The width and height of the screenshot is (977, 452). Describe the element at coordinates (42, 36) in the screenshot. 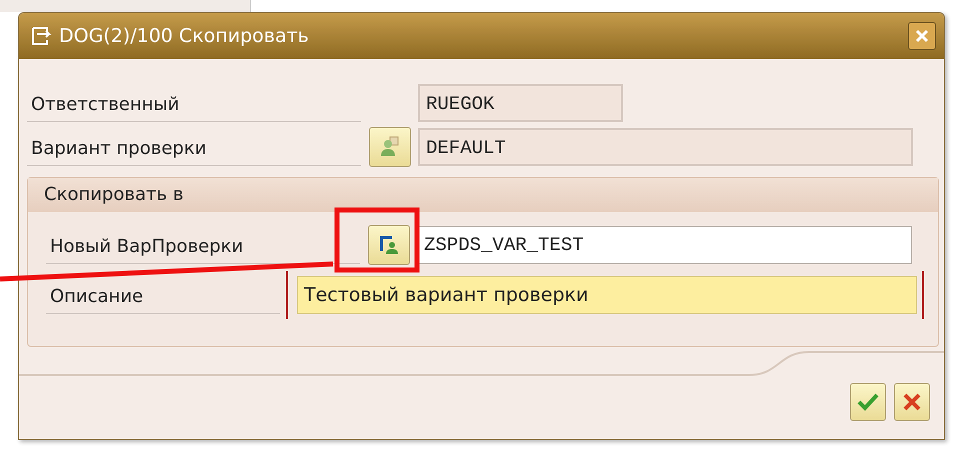

I see `window-icon` at that location.